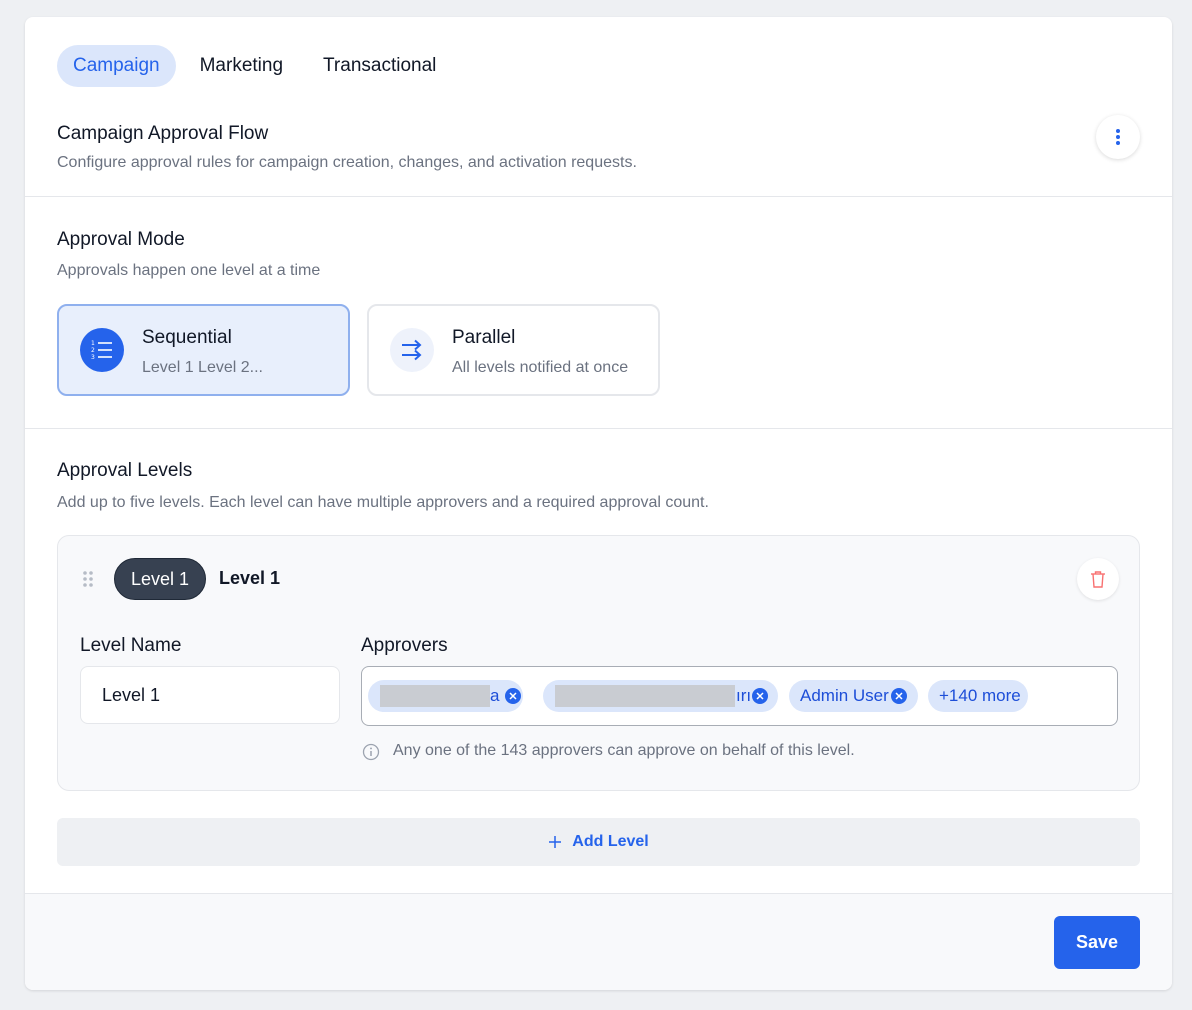  I want to click on mode-name: Sequential, so click(187, 337).